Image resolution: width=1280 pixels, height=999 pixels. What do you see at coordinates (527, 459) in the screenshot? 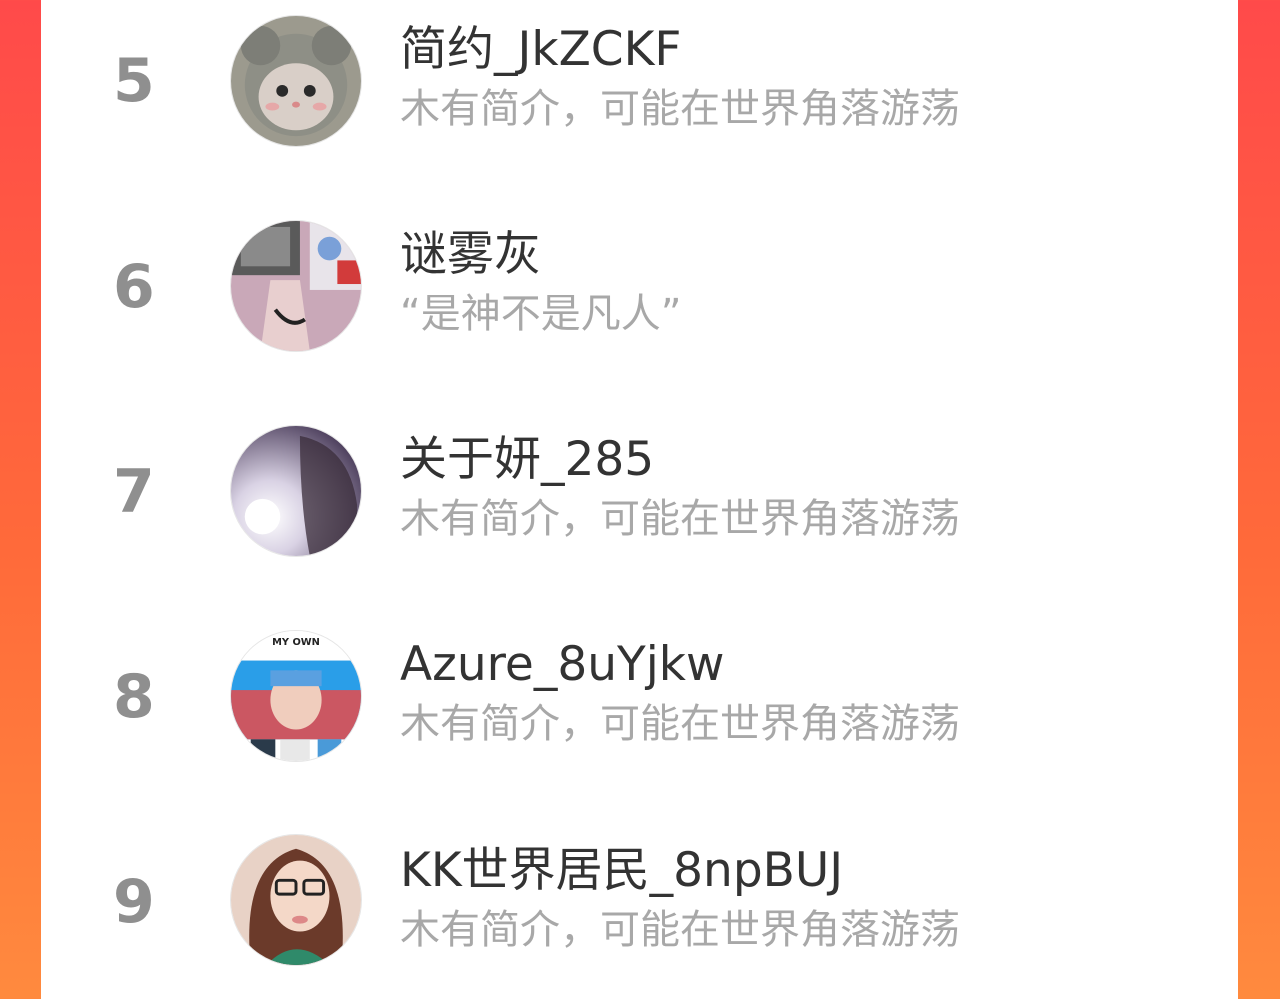
I see `user-name: 关于妍_285` at bounding box center [527, 459].